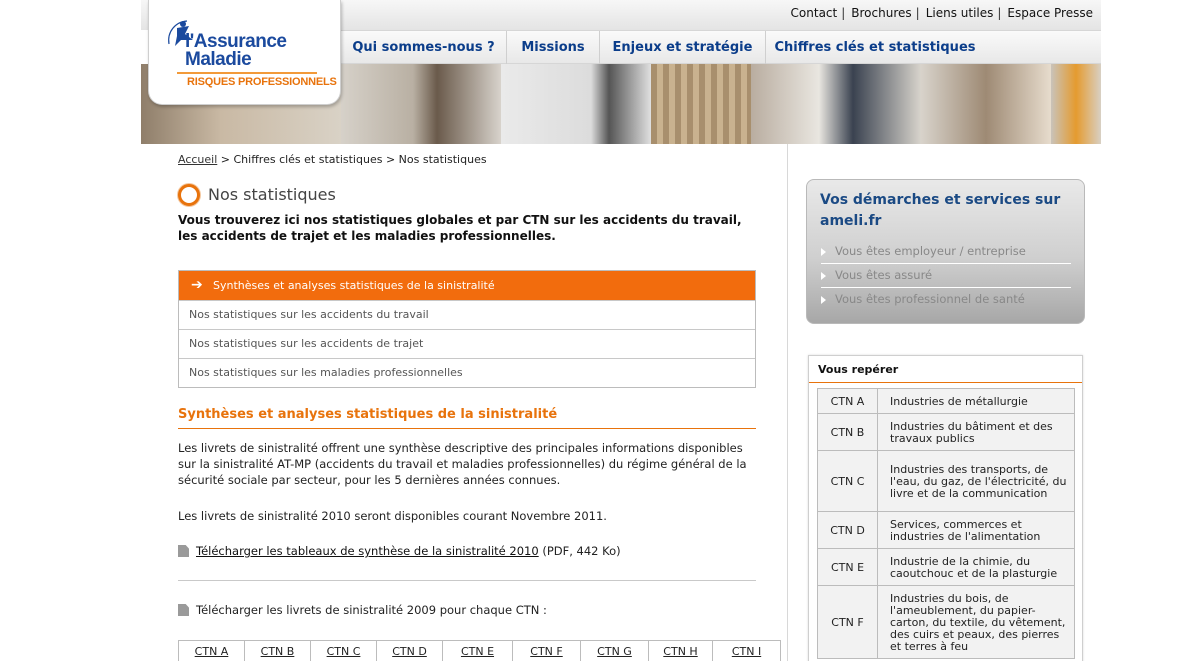  I want to click on ctn-tab-f: CTN F, so click(547, 651).